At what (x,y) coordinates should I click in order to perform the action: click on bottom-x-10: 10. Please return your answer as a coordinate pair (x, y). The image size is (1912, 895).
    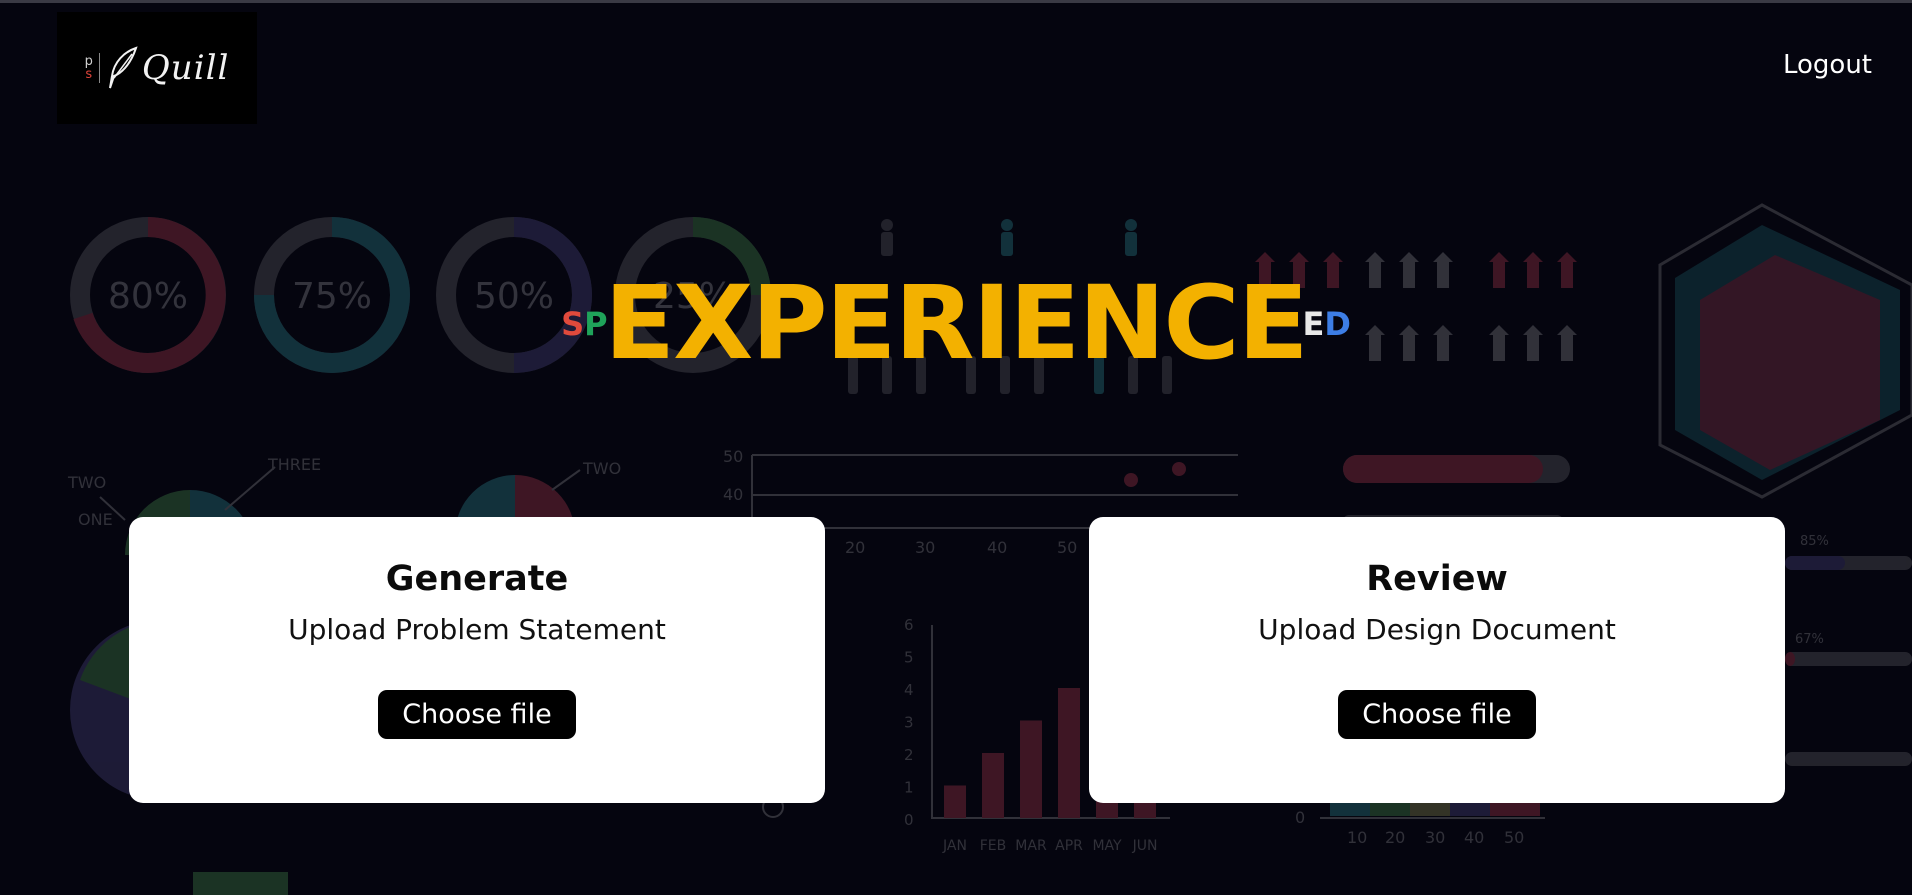
    Looking at the image, I should click on (1357, 837).